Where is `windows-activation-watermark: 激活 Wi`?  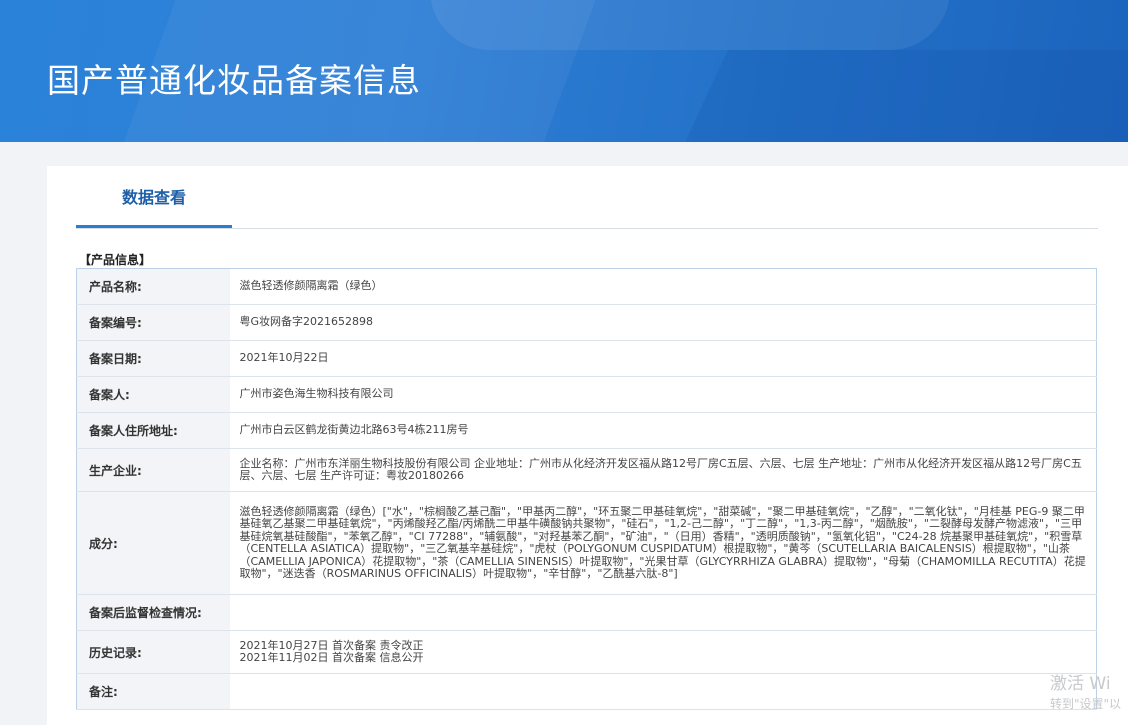
windows-activation-watermark: 激活 Wi is located at coordinates (1080, 684).